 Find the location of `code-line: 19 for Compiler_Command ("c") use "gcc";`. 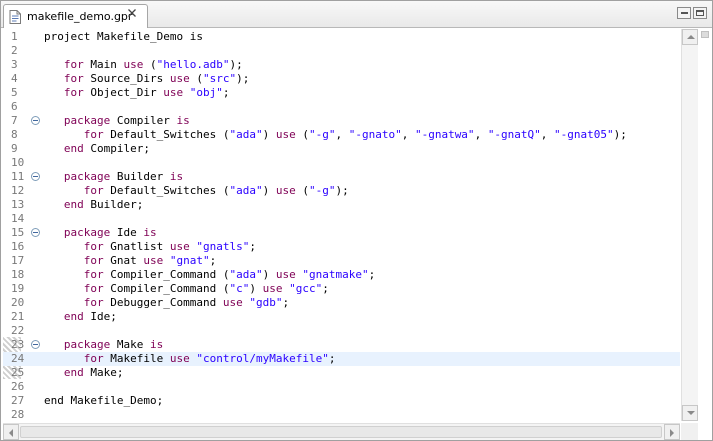

code-line: 19 for Compiler_Command ("c") use "gcc"; is located at coordinates (341, 289).